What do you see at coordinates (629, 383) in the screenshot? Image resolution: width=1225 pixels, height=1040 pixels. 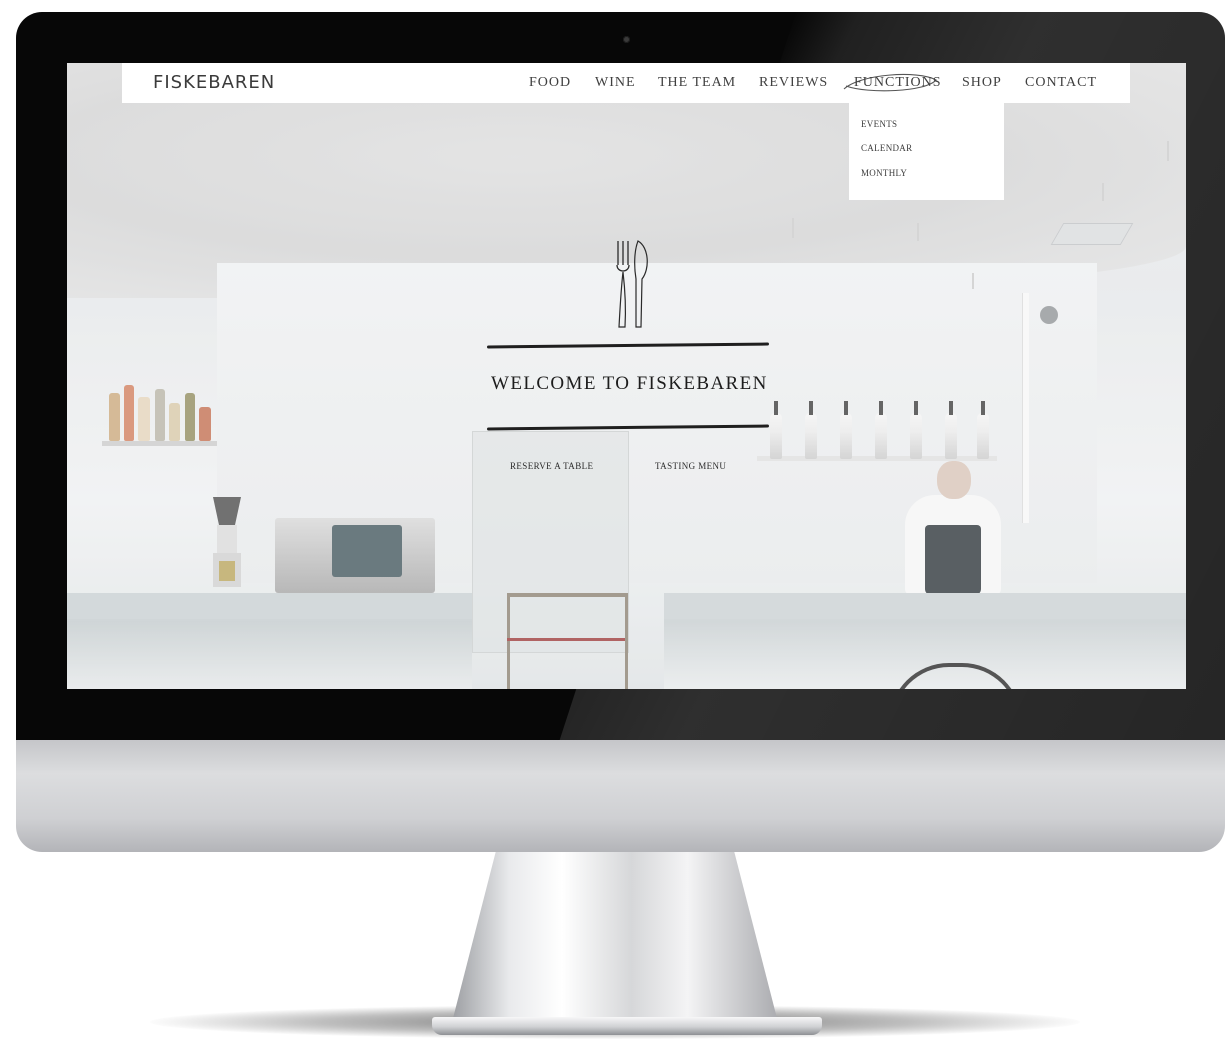 I see `hero-title: WELCOME TO FISKEBAREN` at bounding box center [629, 383].